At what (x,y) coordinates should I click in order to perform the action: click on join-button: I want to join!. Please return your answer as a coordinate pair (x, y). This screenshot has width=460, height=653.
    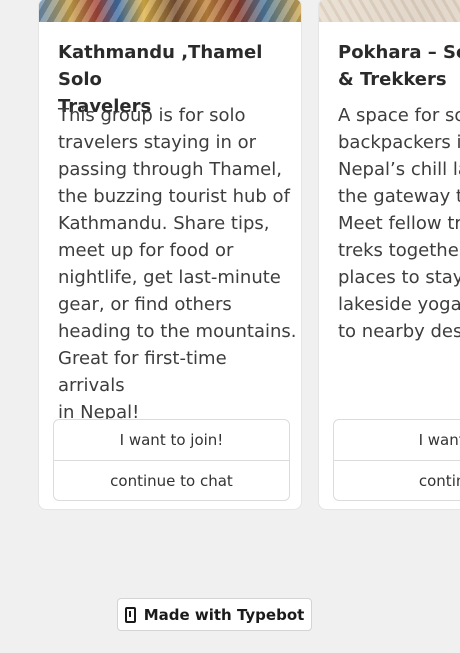
    Looking at the image, I should click on (171, 440).